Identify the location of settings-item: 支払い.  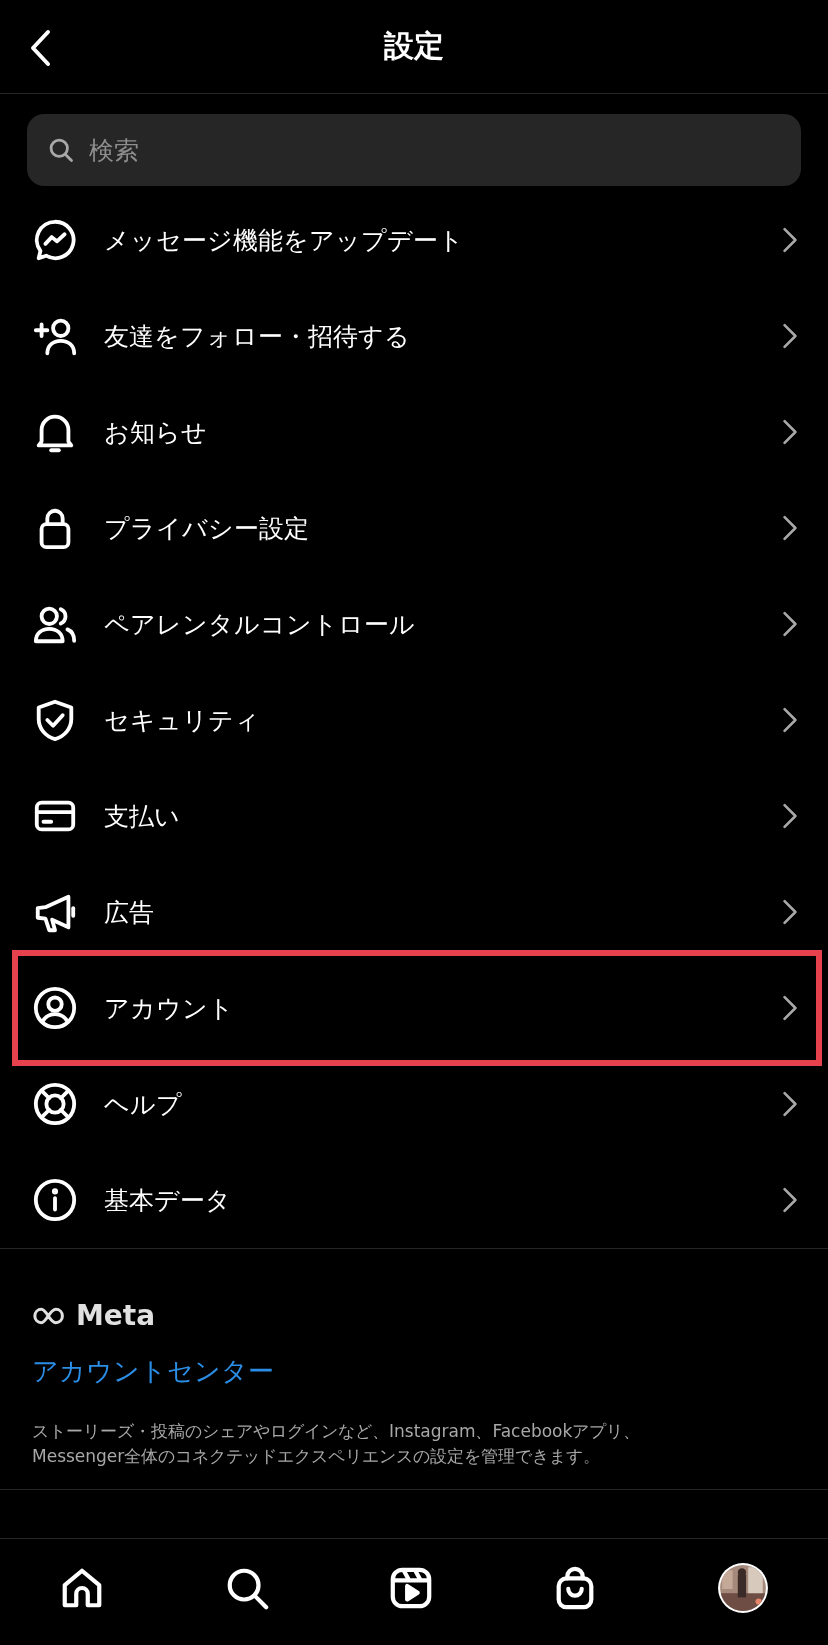
(414, 816).